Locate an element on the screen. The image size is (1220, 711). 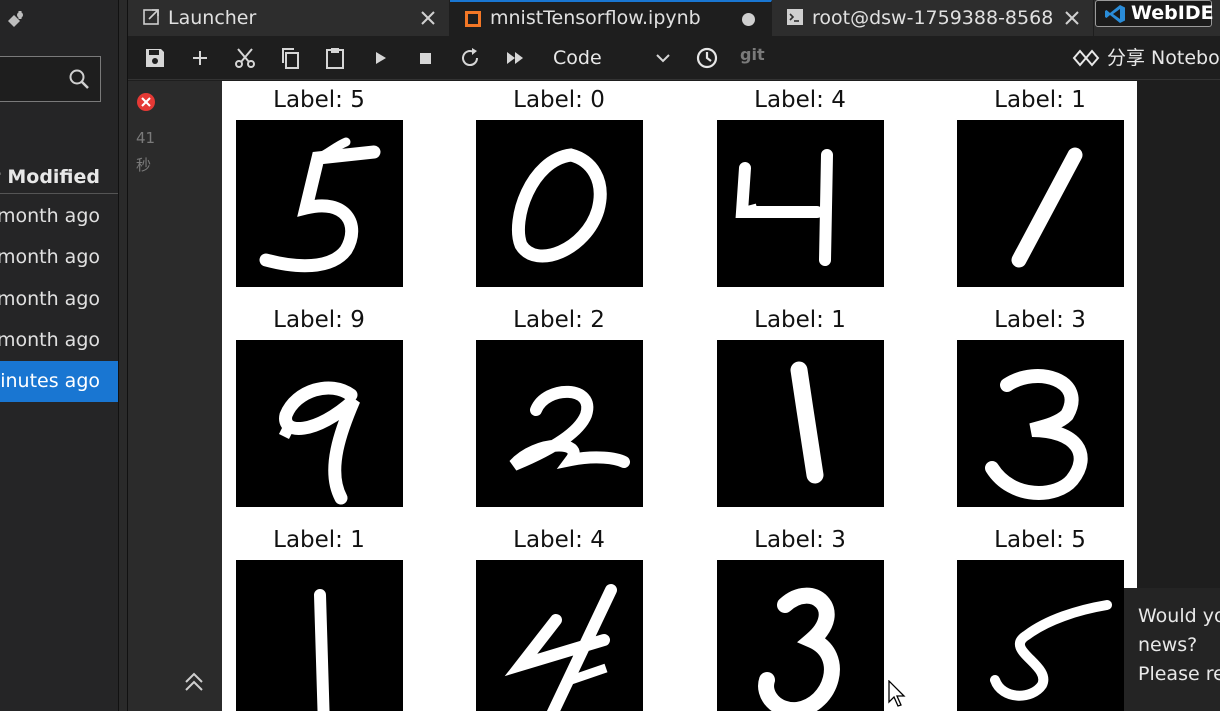
vscode-icon is located at coordinates (1115, 14).